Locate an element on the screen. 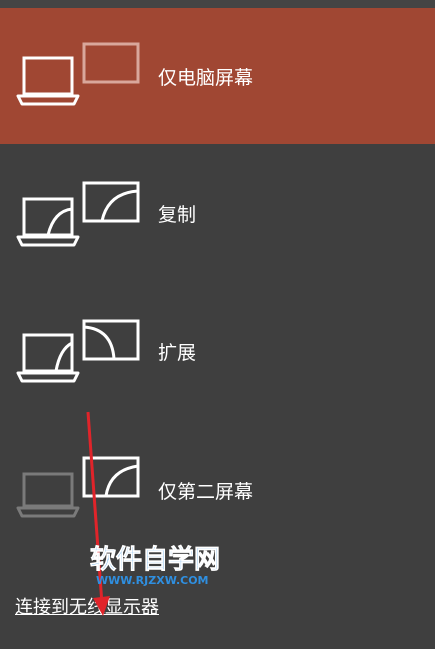  option-label: 仅电脑屏幕 is located at coordinates (206, 78).